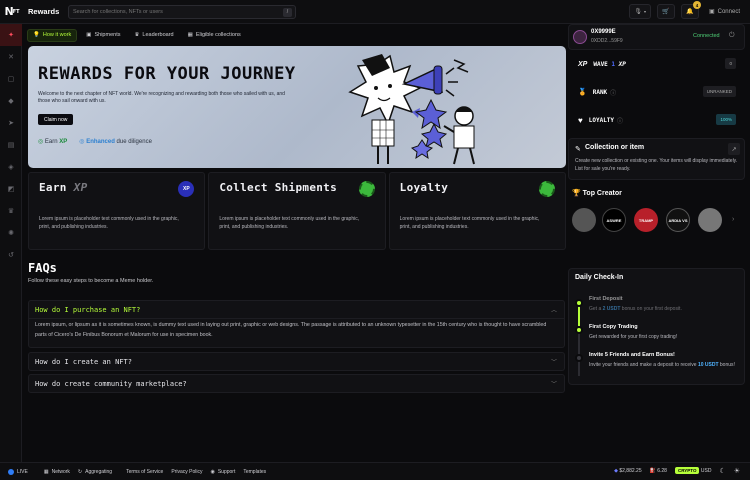  Describe the element at coordinates (144, 472) in the screenshot. I see `footer-link: Terms of Service` at that location.